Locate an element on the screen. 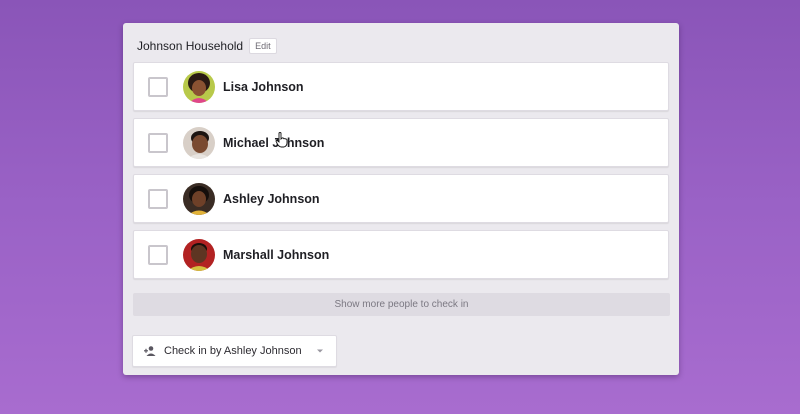 The height and width of the screenshot is (414, 800). avatar-michael-icon is located at coordinates (199, 142).